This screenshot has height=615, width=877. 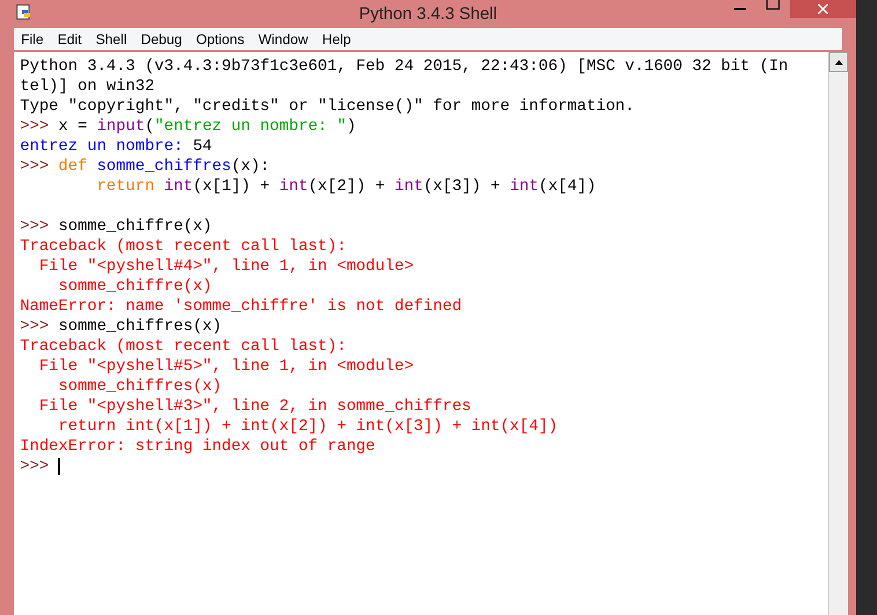 I want to click on builtin-text: input, so click(x=120, y=126).